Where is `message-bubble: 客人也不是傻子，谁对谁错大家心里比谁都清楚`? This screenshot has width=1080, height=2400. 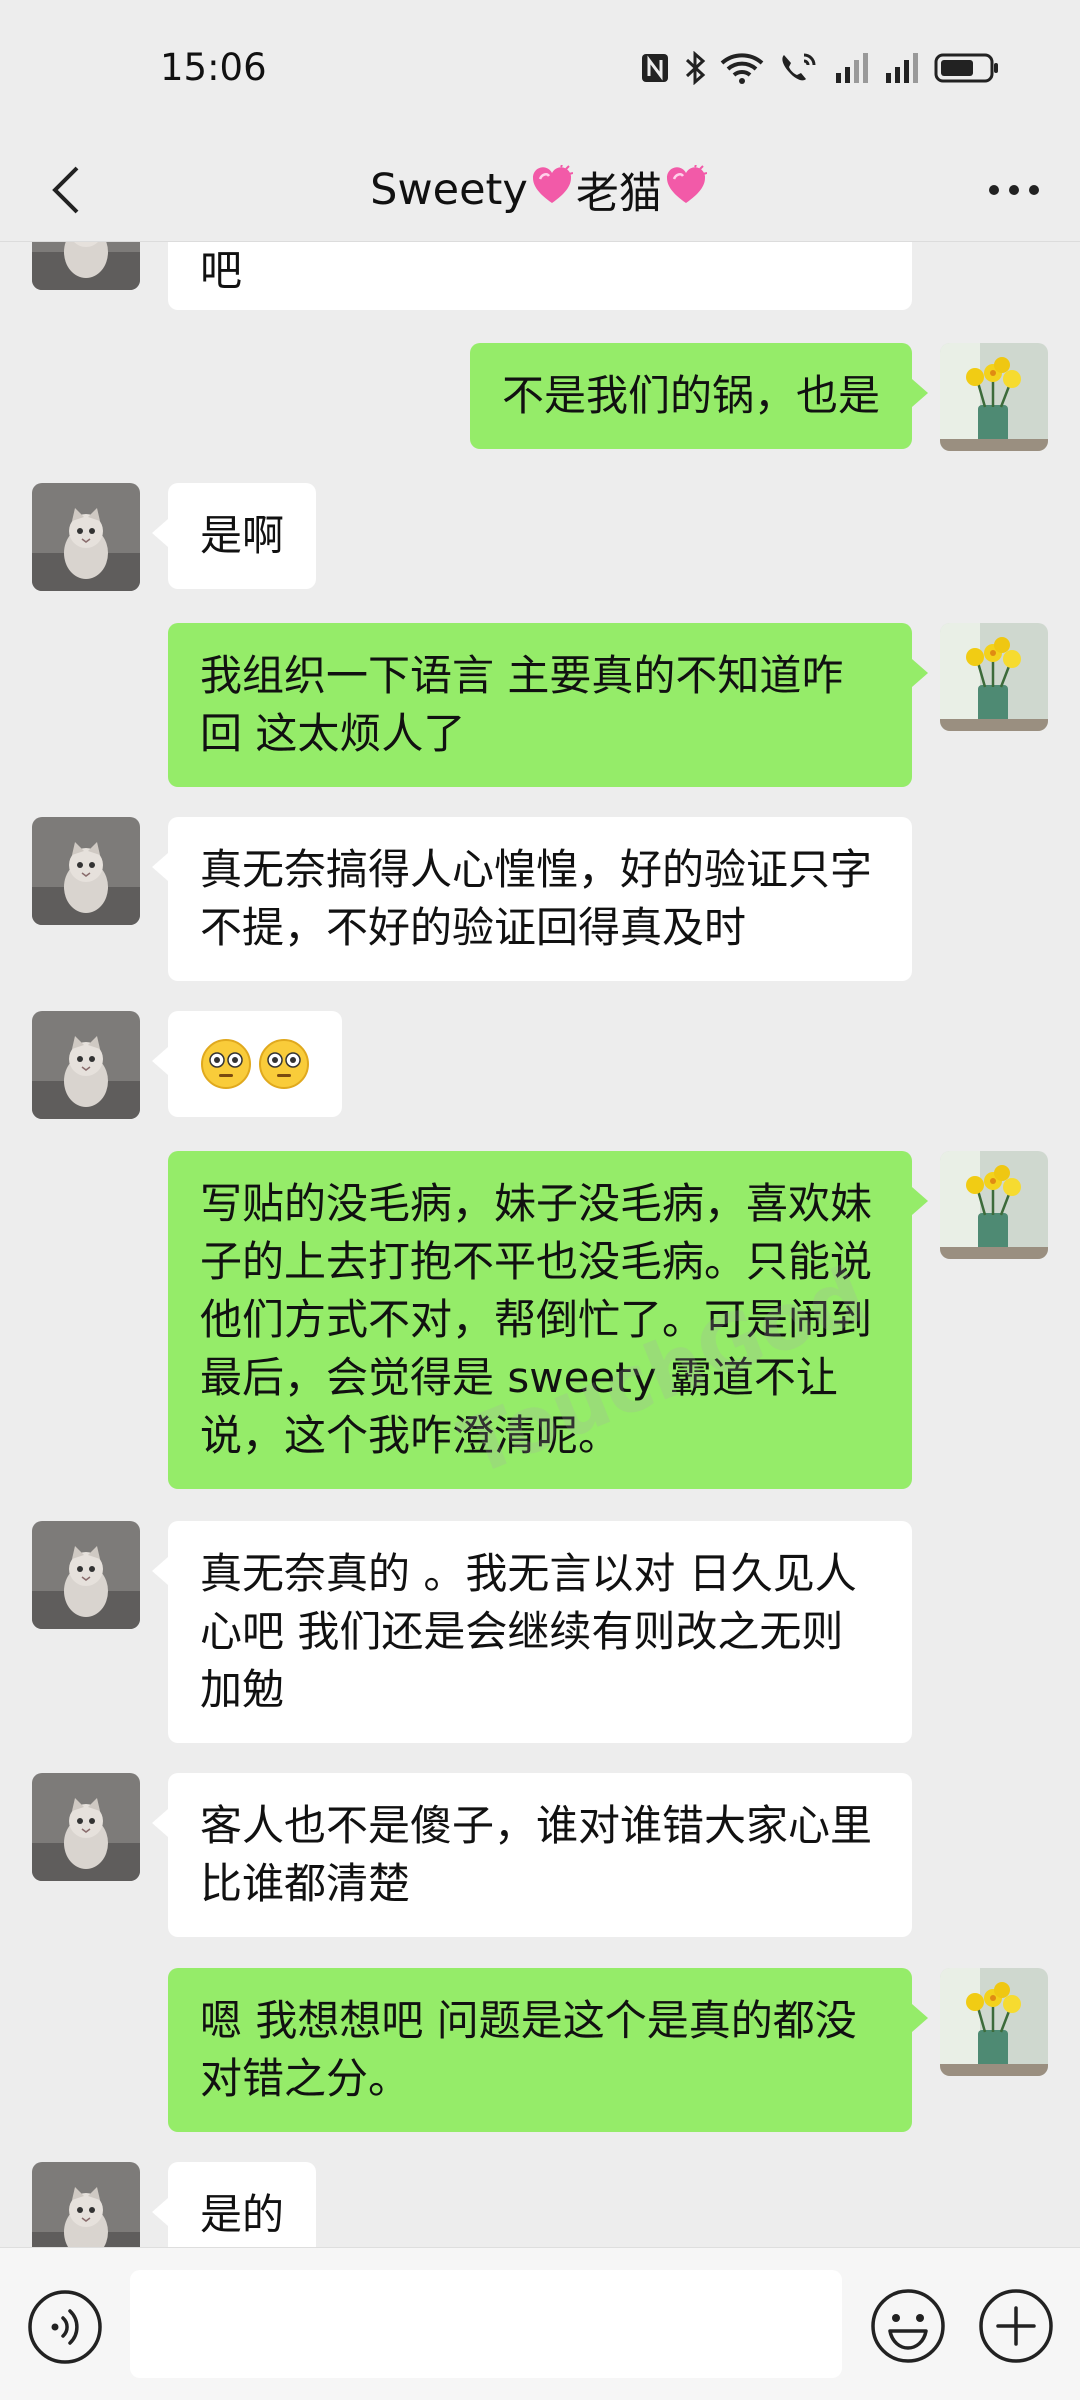
message-bubble: 客人也不是傻子，谁对谁错大家心里比谁都清楚 is located at coordinates (532, 1855).